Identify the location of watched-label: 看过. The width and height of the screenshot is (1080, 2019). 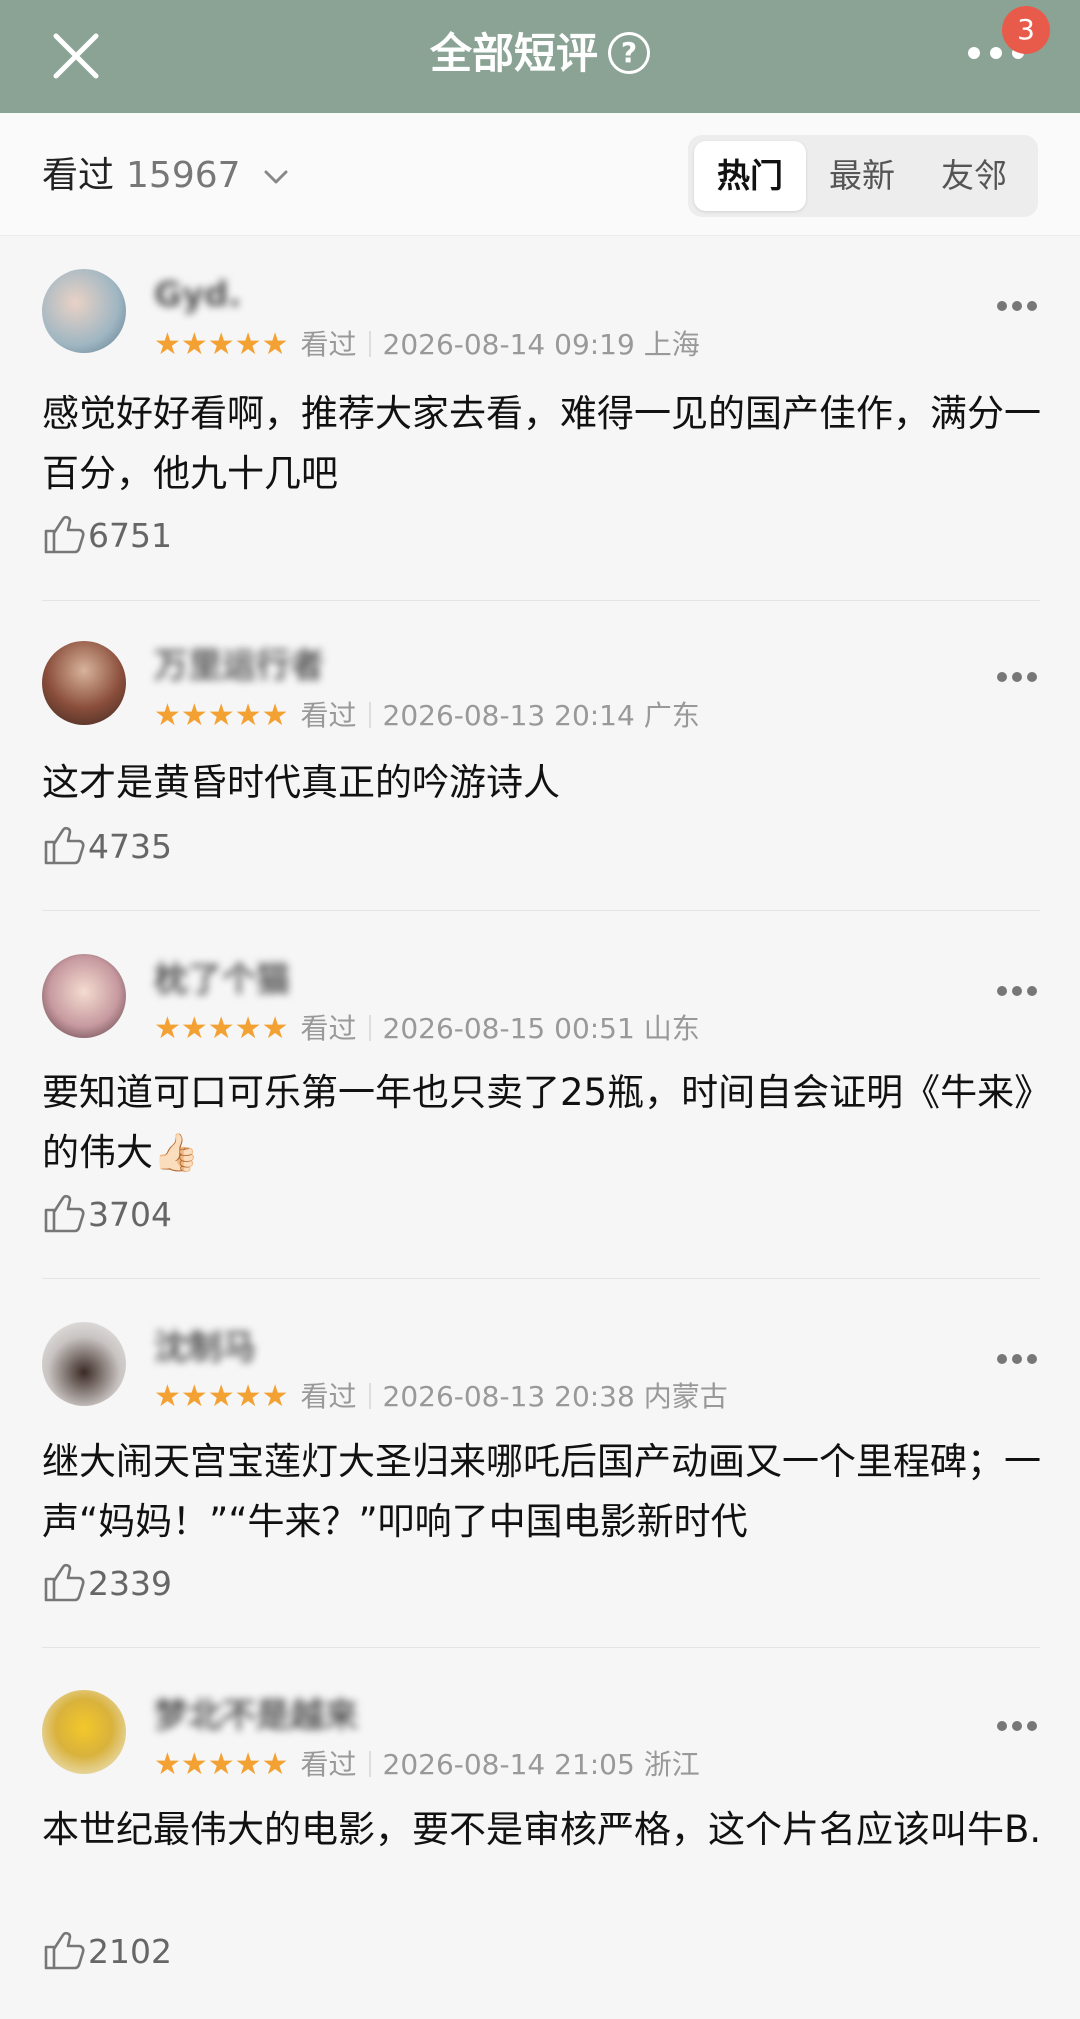
(78, 175).